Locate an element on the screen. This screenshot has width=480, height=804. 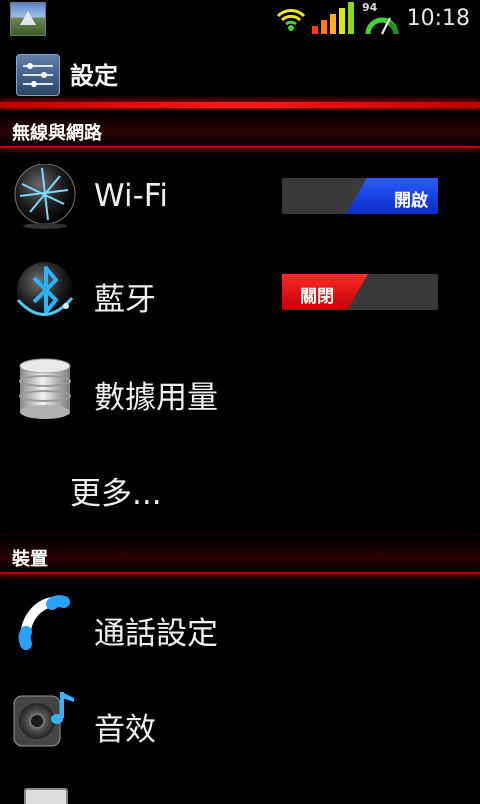
settings-item-label: 藍牙 is located at coordinates (125, 300).